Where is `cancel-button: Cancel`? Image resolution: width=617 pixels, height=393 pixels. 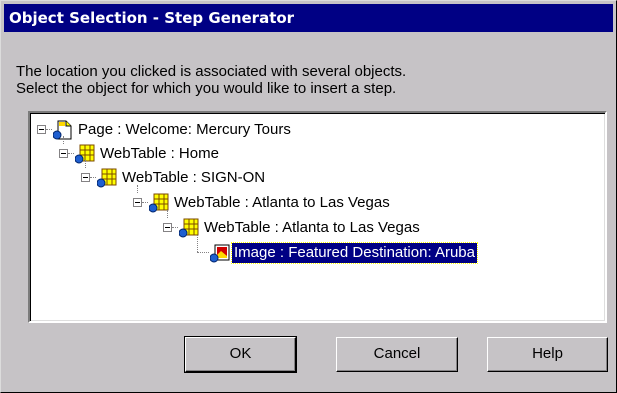
cancel-button: Cancel is located at coordinates (397, 354).